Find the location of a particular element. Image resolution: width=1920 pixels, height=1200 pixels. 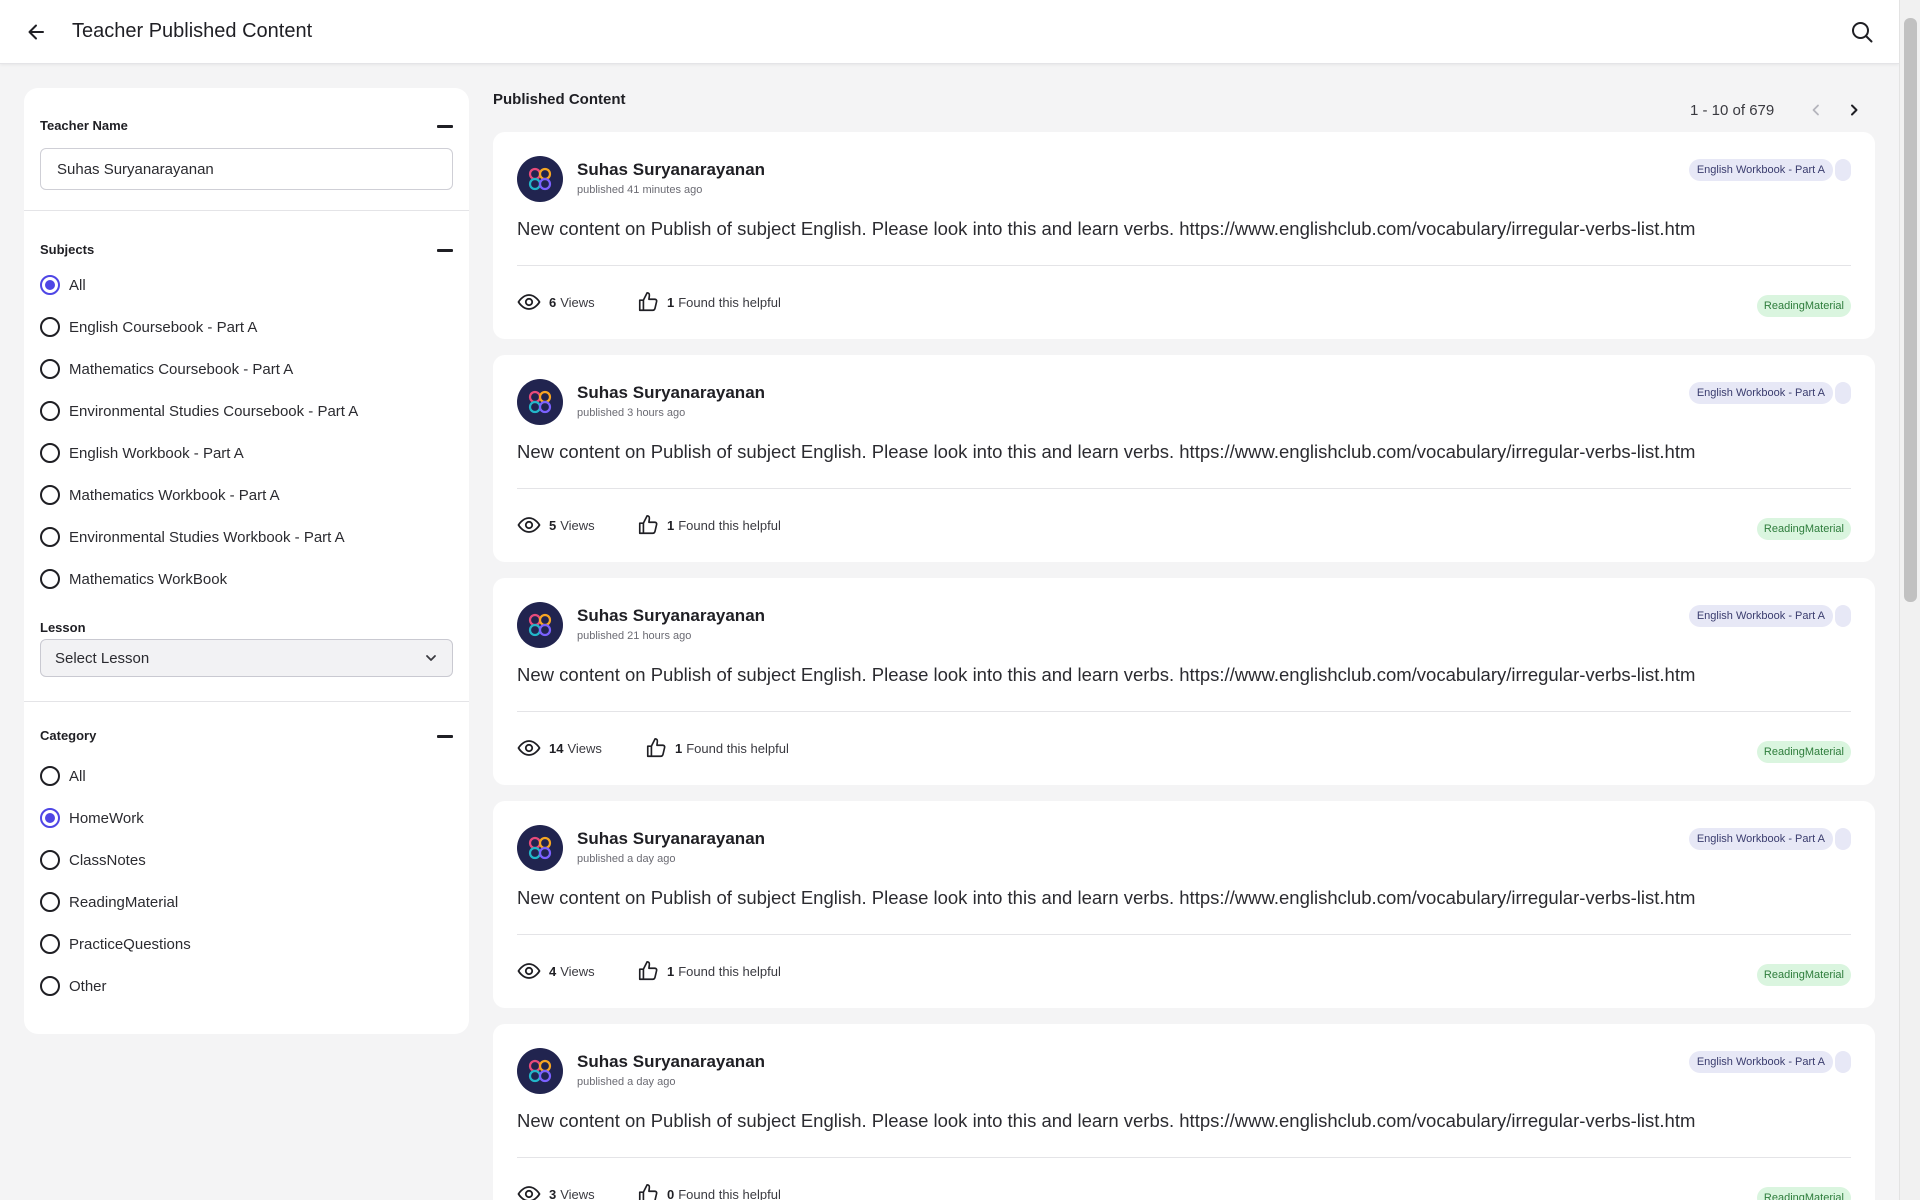

page-scrollbar is located at coordinates (1909, 600).